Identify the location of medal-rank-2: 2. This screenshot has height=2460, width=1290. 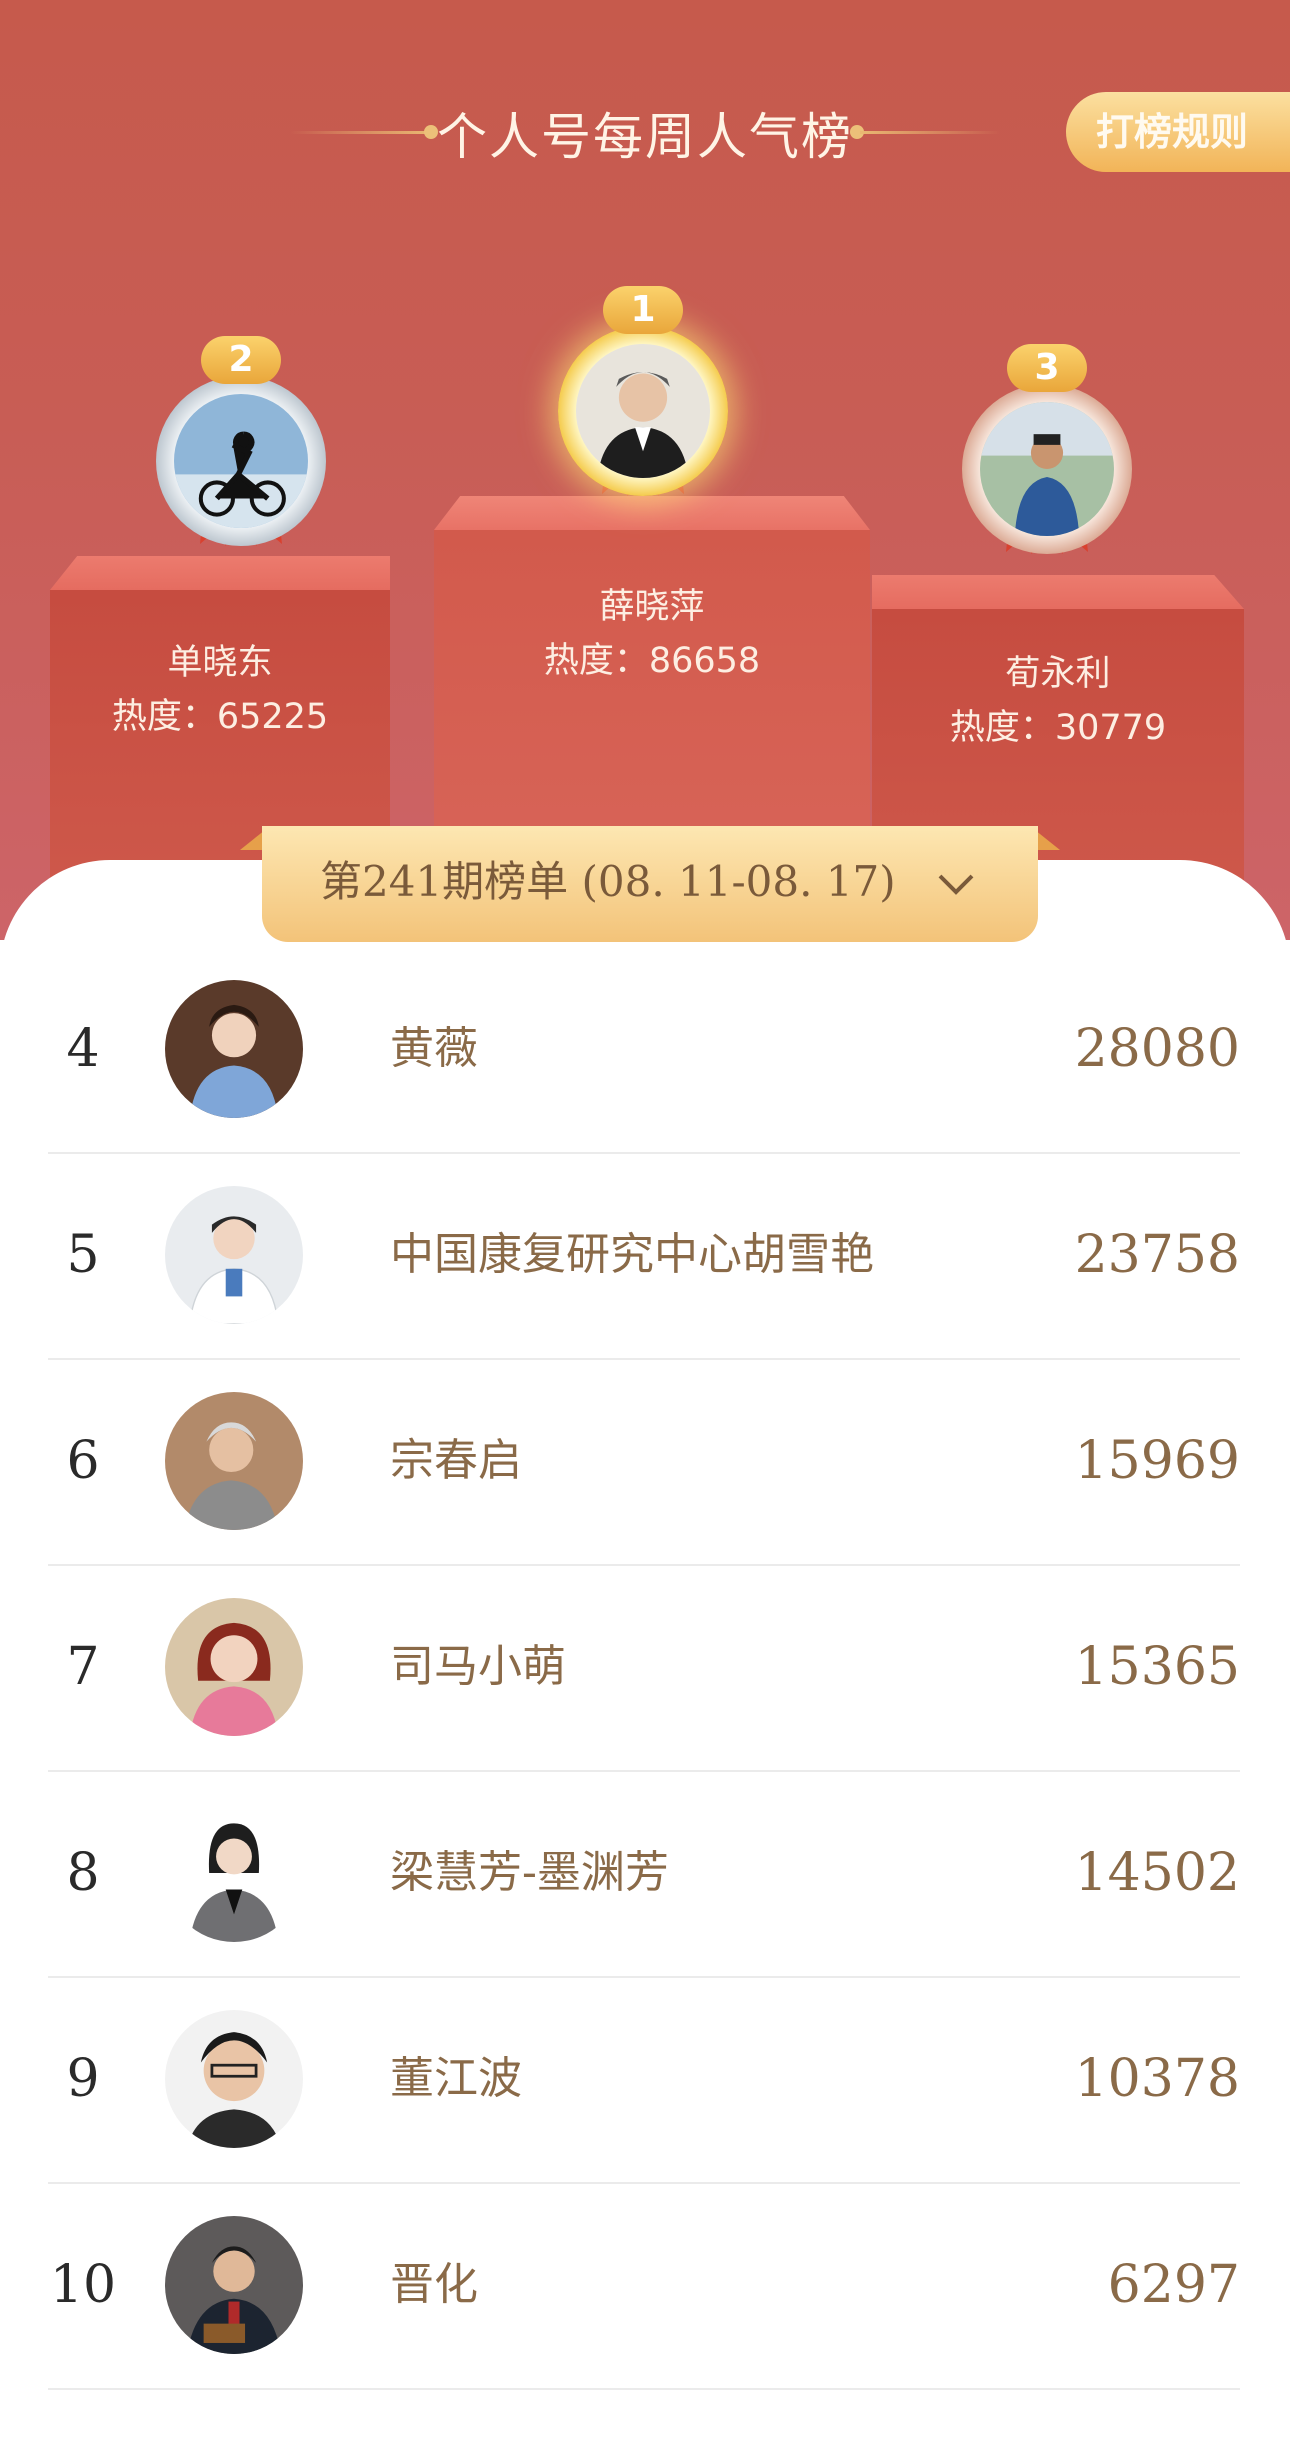
(241, 456).